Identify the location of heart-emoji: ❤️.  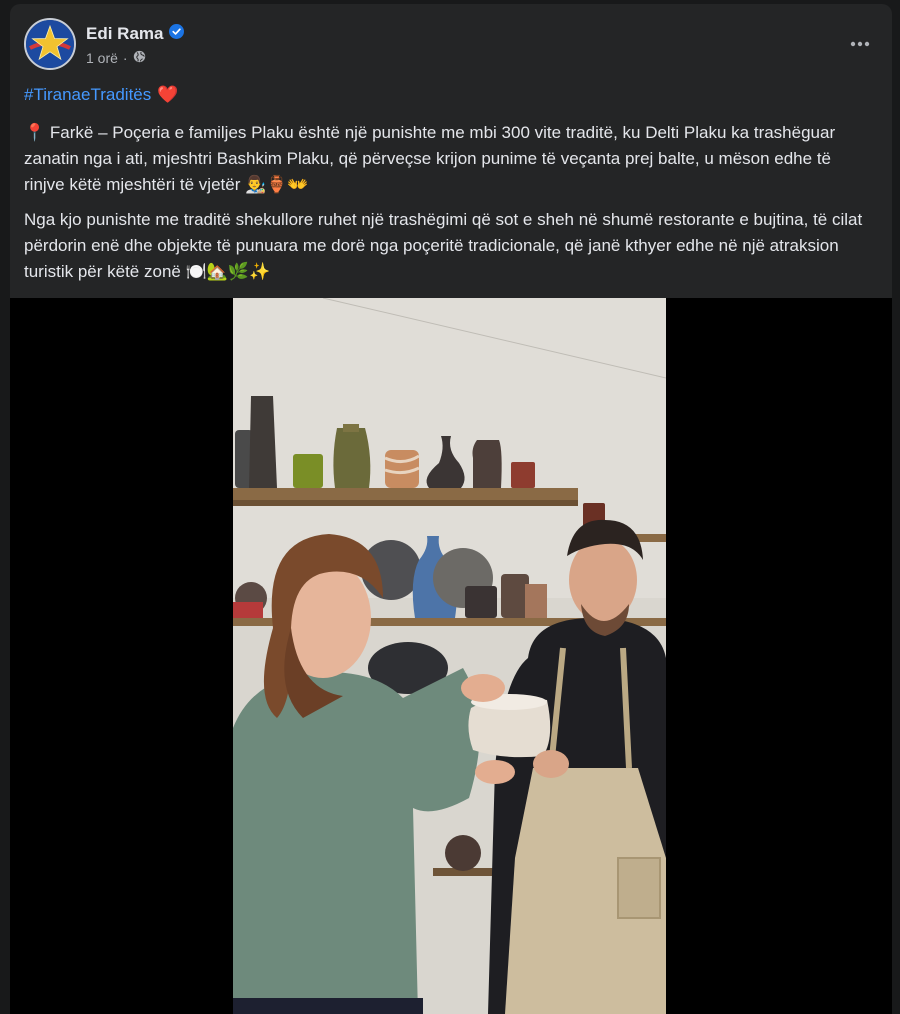
(168, 94).